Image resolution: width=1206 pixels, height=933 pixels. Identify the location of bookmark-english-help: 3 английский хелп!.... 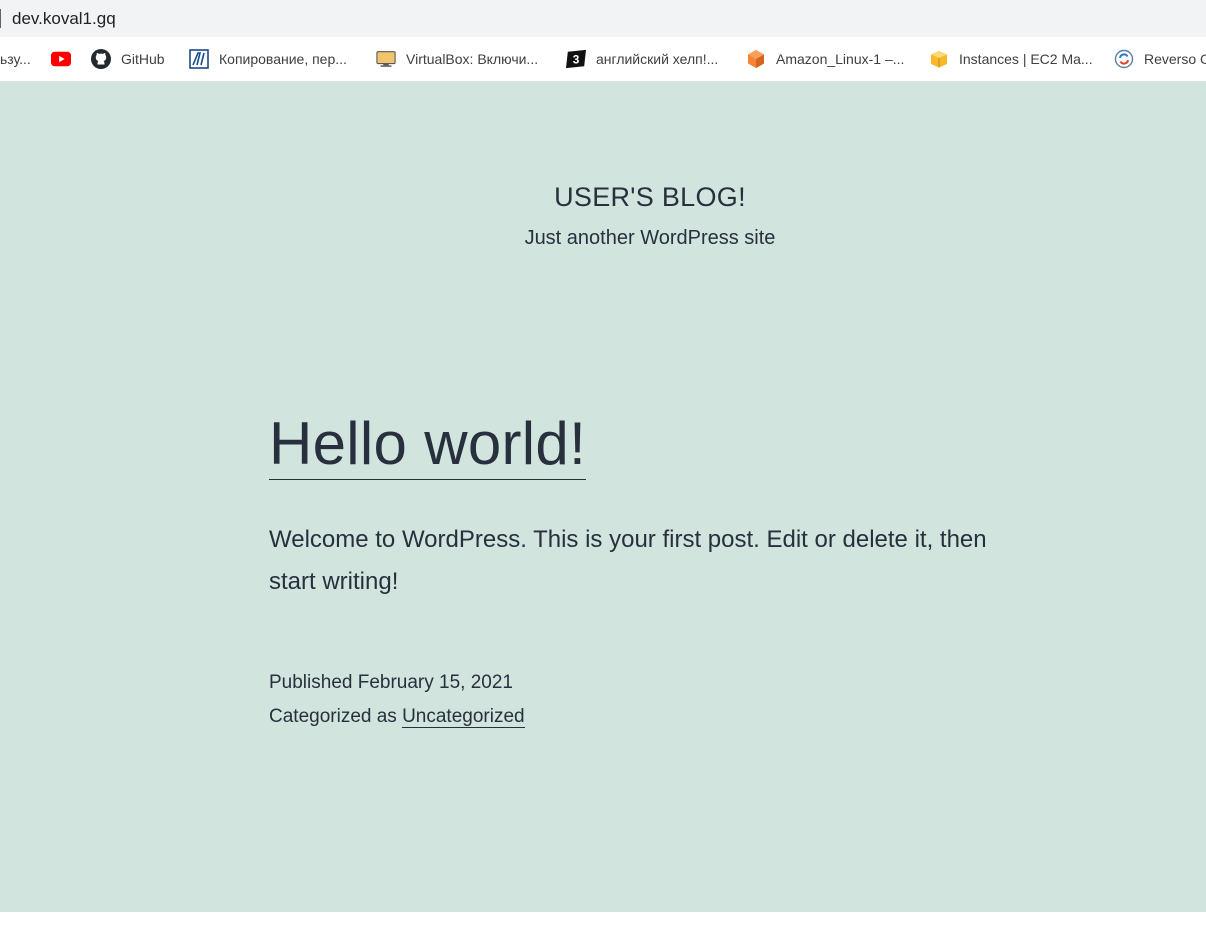
(642, 59).